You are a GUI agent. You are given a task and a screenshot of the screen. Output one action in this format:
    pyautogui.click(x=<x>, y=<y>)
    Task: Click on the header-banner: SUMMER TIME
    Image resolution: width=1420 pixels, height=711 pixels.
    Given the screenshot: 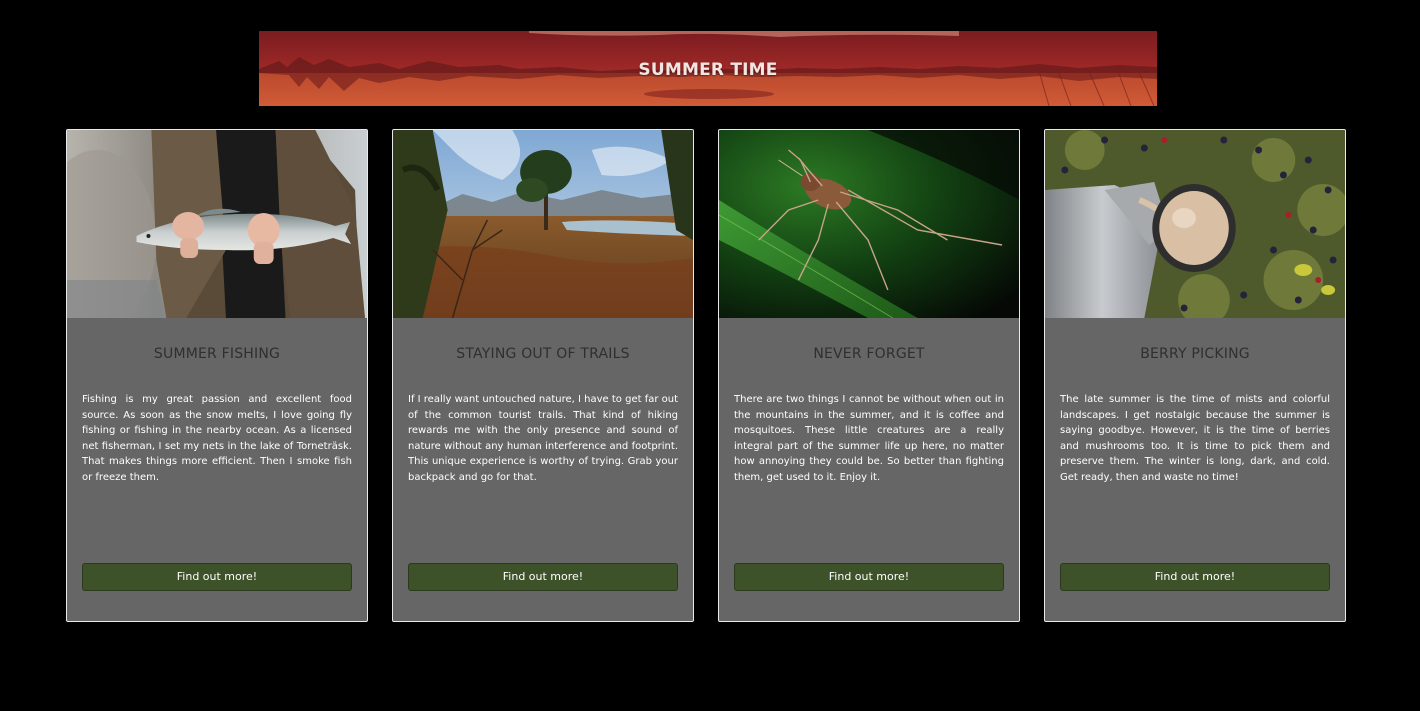 What is the action you would take?
    pyautogui.click(x=708, y=68)
    